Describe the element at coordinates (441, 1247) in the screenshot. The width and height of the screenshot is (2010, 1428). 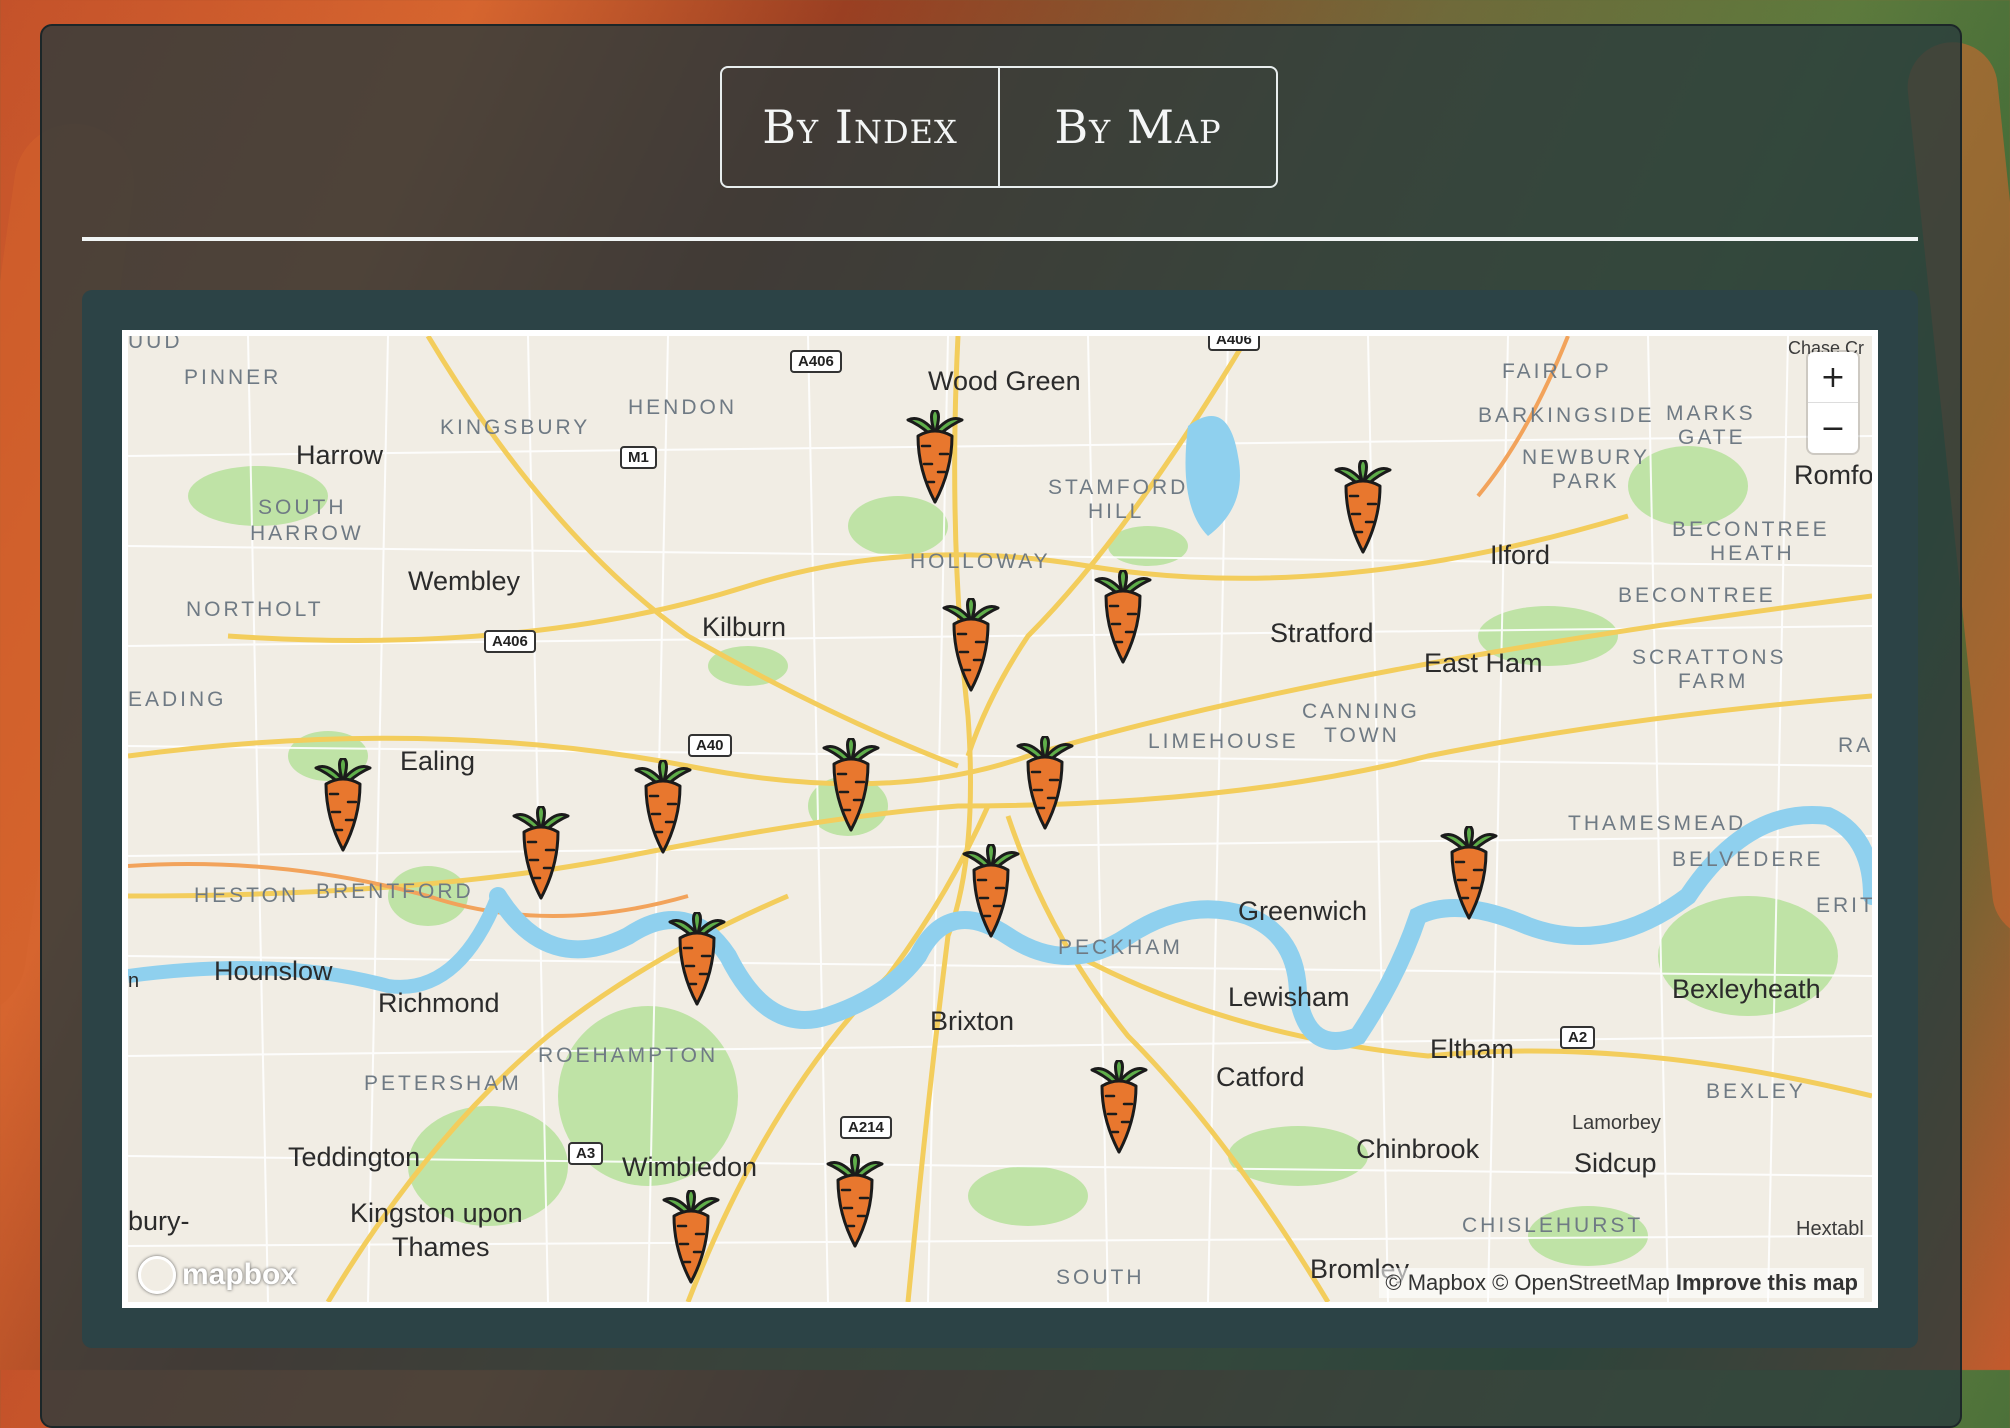
I see `place-label: Thames` at that location.